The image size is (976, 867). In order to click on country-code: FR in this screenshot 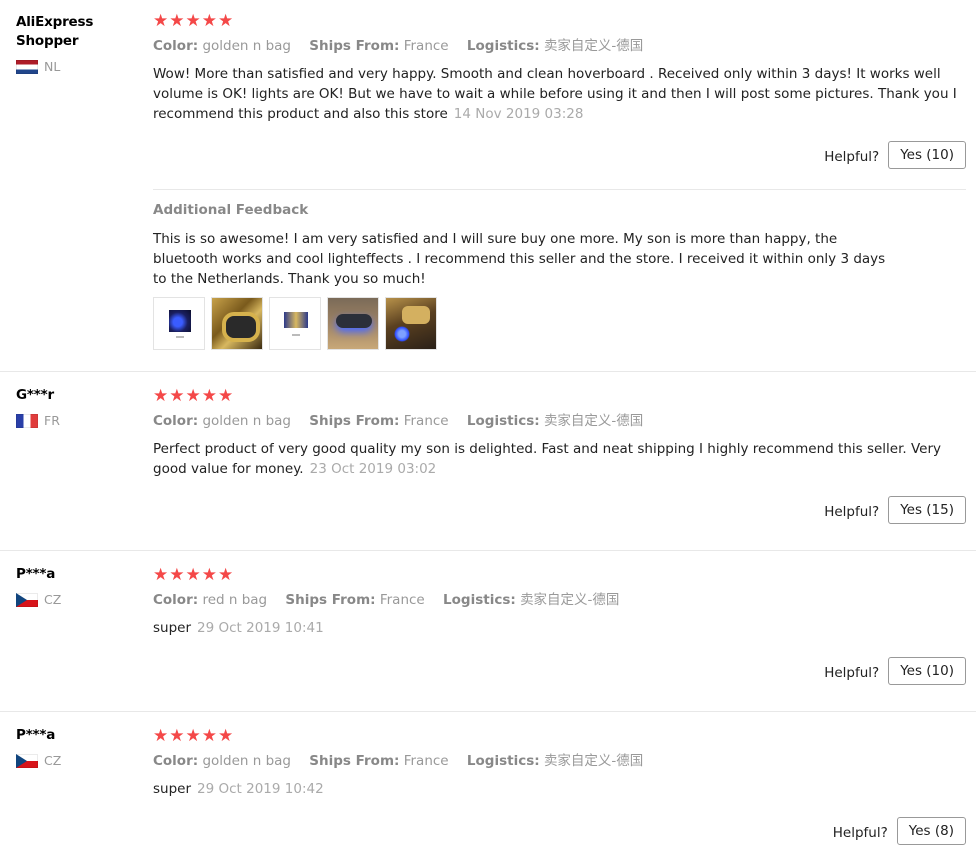, I will do `click(52, 420)`.